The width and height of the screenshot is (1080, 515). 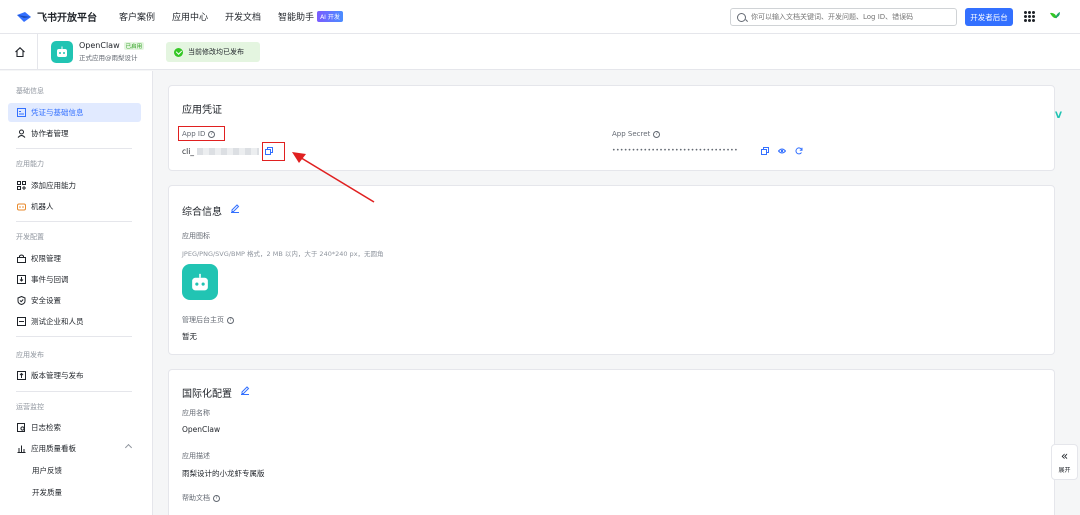 What do you see at coordinates (30, 407) in the screenshot?
I see `sidebar-group-monitor: 运营监控` at bounding box center [30, 407].